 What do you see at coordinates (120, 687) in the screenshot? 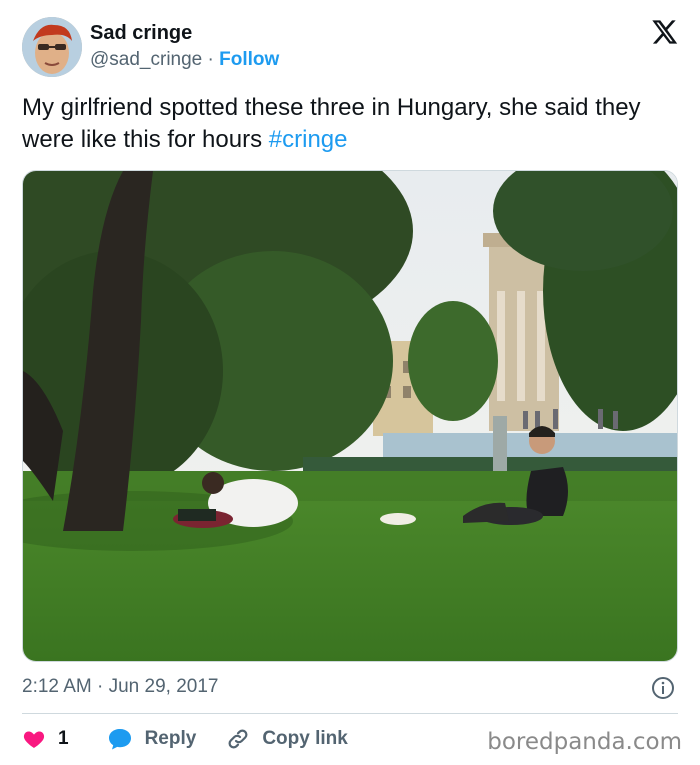
I see `tweet-timestamp: 2:12 AM · Jun 29, 2017` at bounding box center [120, 687].